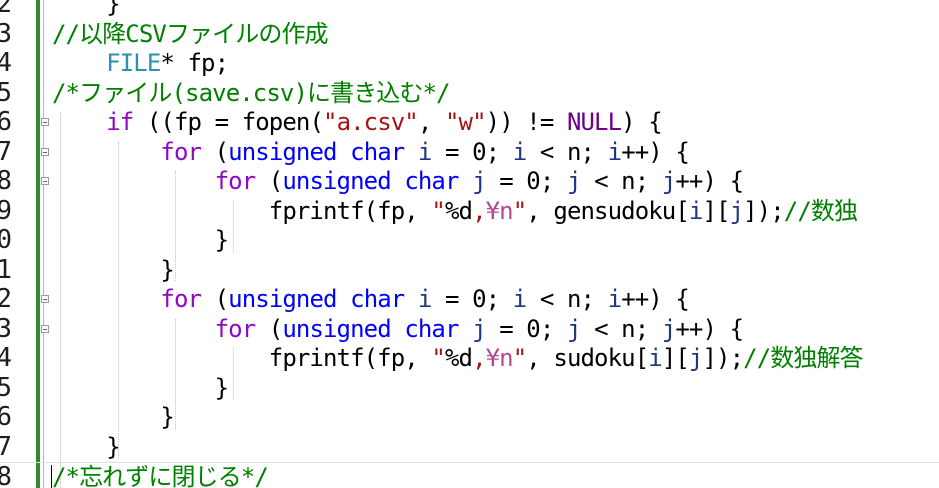 The width and height of the screenshot is (939, 488). I want to click on code-token: /*忘れずに閉じる*/, so click(160, 475).